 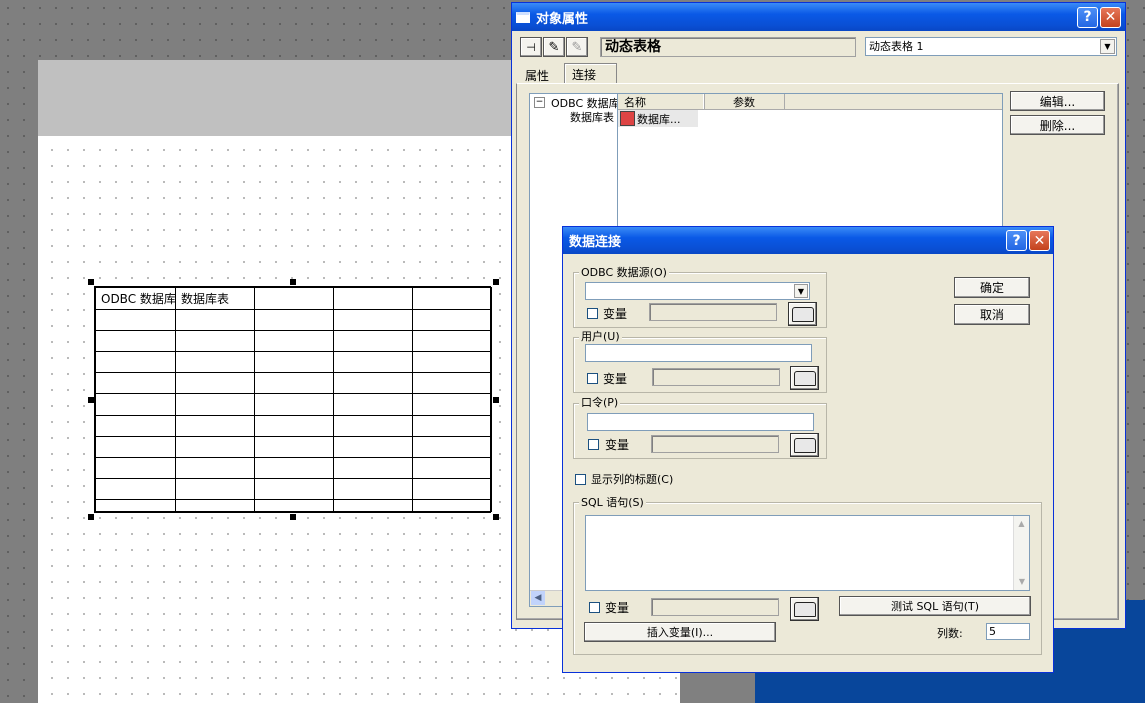 I want to click on dialog-close-button: ✕, so click(x=1039, y=240).